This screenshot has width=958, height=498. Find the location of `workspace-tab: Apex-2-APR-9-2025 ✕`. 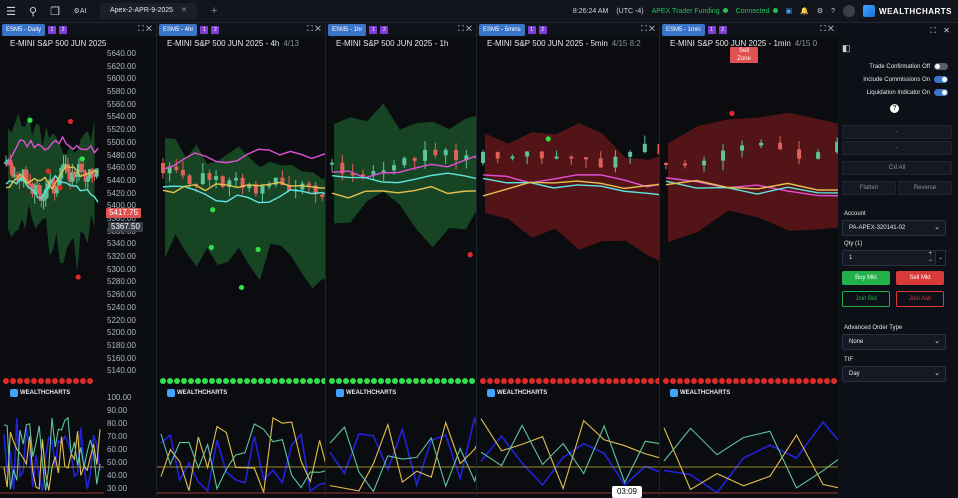

workspace-tab: Apex-2-APR-9-2025 ✕ is located at coordinates (148, 11).